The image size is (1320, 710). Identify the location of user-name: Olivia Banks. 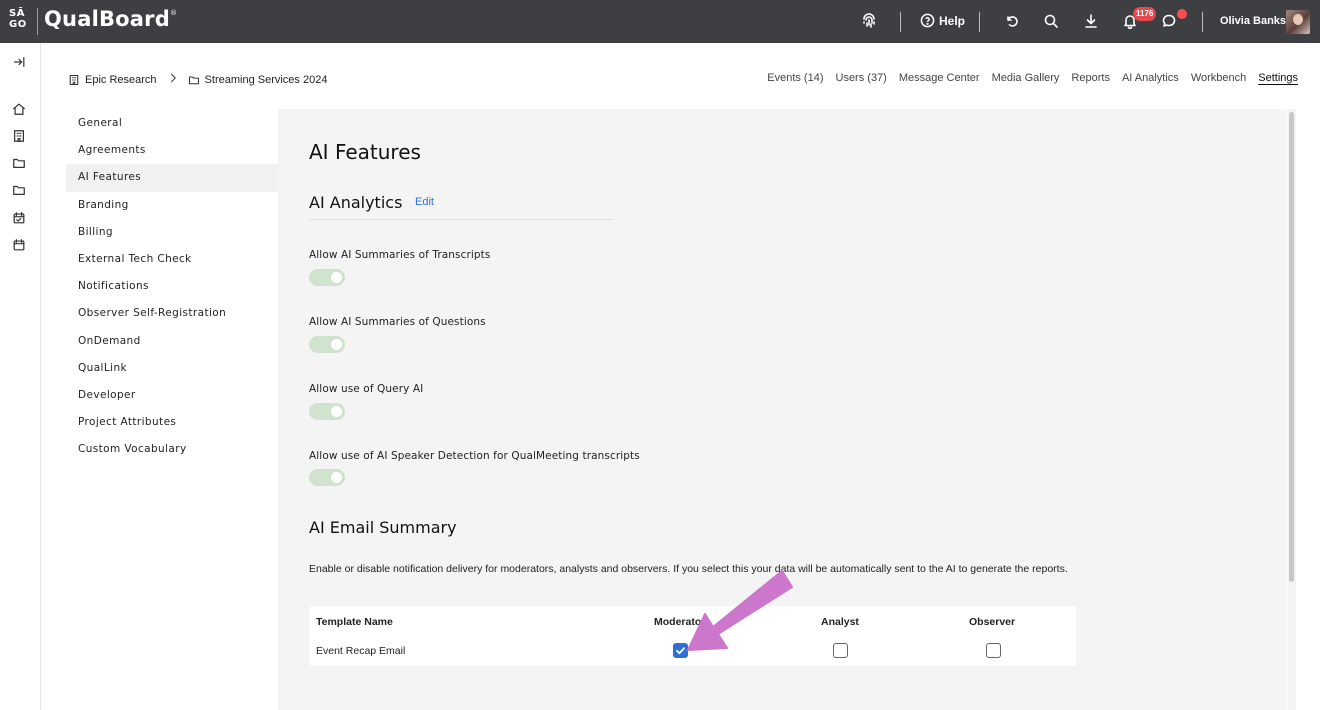
(1253, 21).